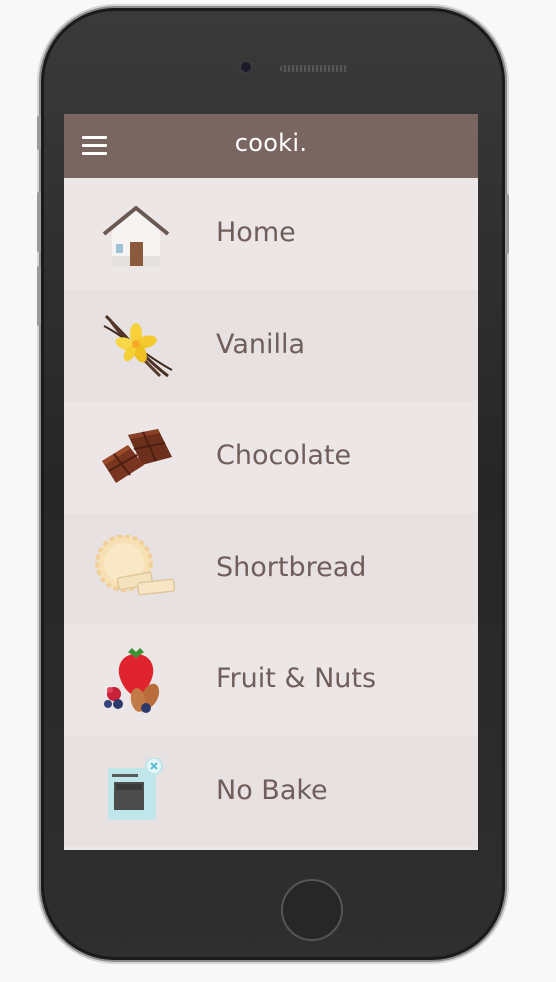 This screenshot has width=556, height=982. What do you see at coordinates (261, 344) in the screenshot?
I see `menu-item-label: Vanilla` at bounding box center [261, 344].